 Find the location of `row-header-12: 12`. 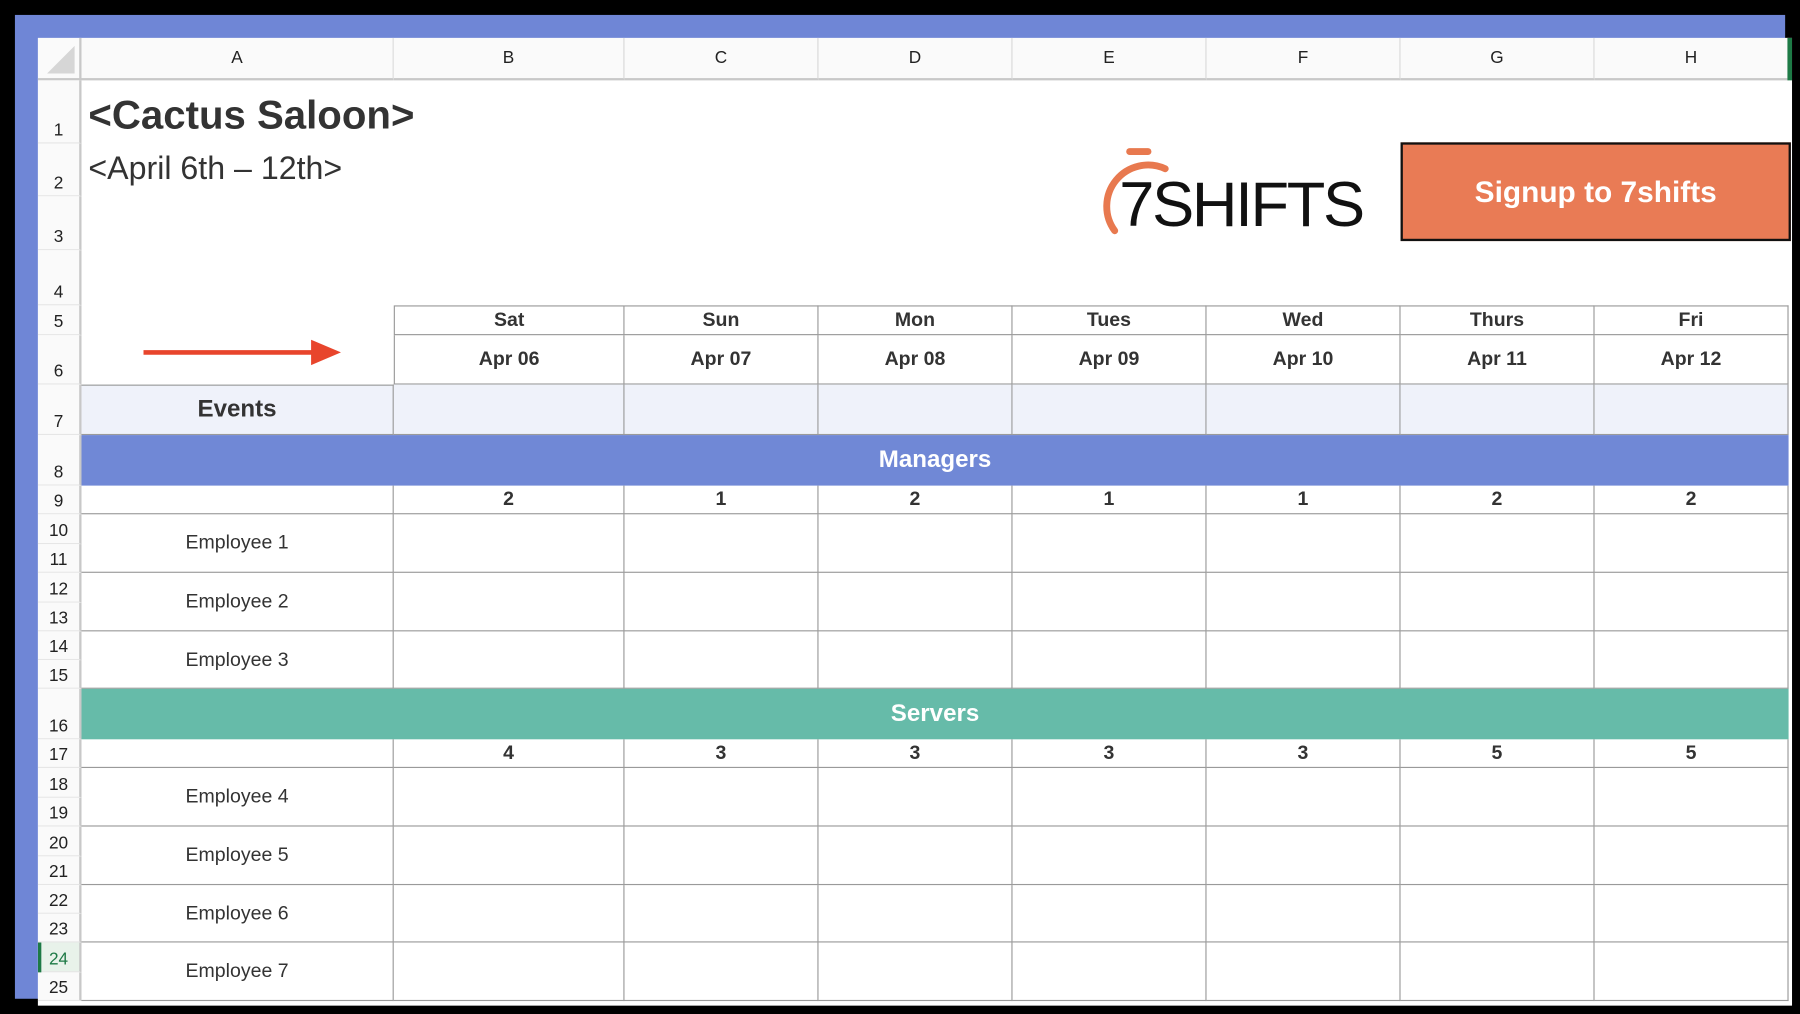

row-header-12: 12 is located at coordinates (59, 587).